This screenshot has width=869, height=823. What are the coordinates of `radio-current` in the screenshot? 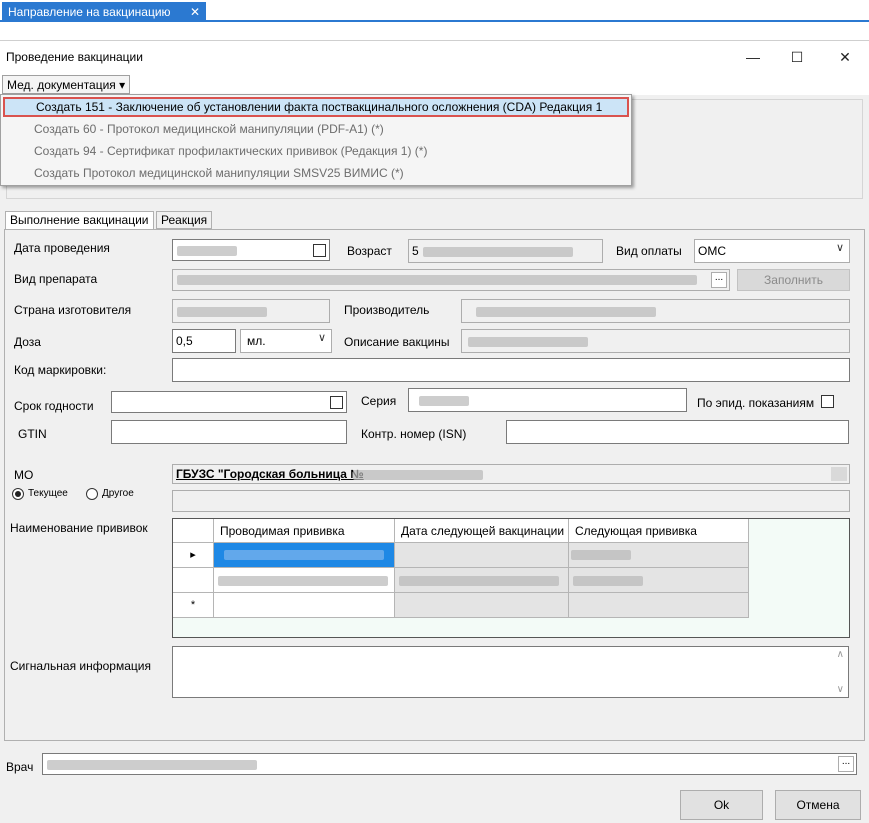 It's located at (18, 494).